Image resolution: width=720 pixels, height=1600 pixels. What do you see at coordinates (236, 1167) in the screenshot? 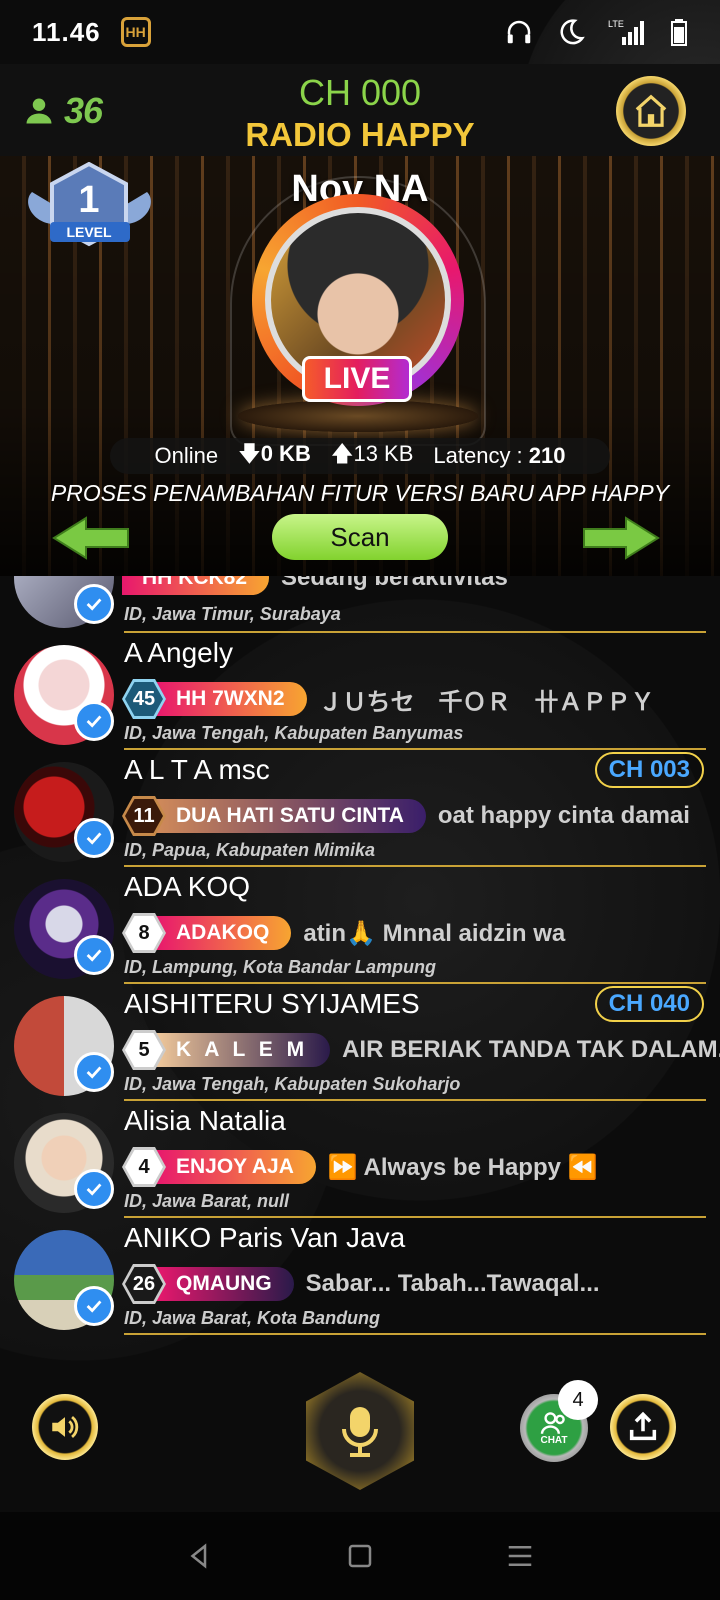
I see `user-tag: ENJOY AJA` at bounding box center [236, 1167].